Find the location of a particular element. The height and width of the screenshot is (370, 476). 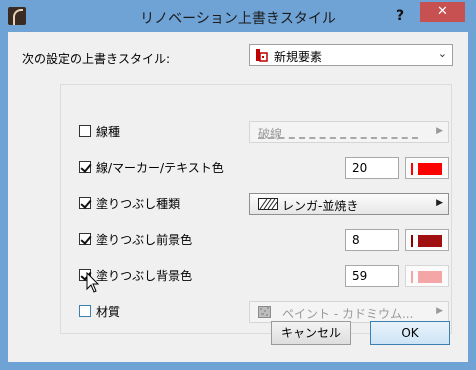

fill-type-checkbox is located at coordinates (85, 203).